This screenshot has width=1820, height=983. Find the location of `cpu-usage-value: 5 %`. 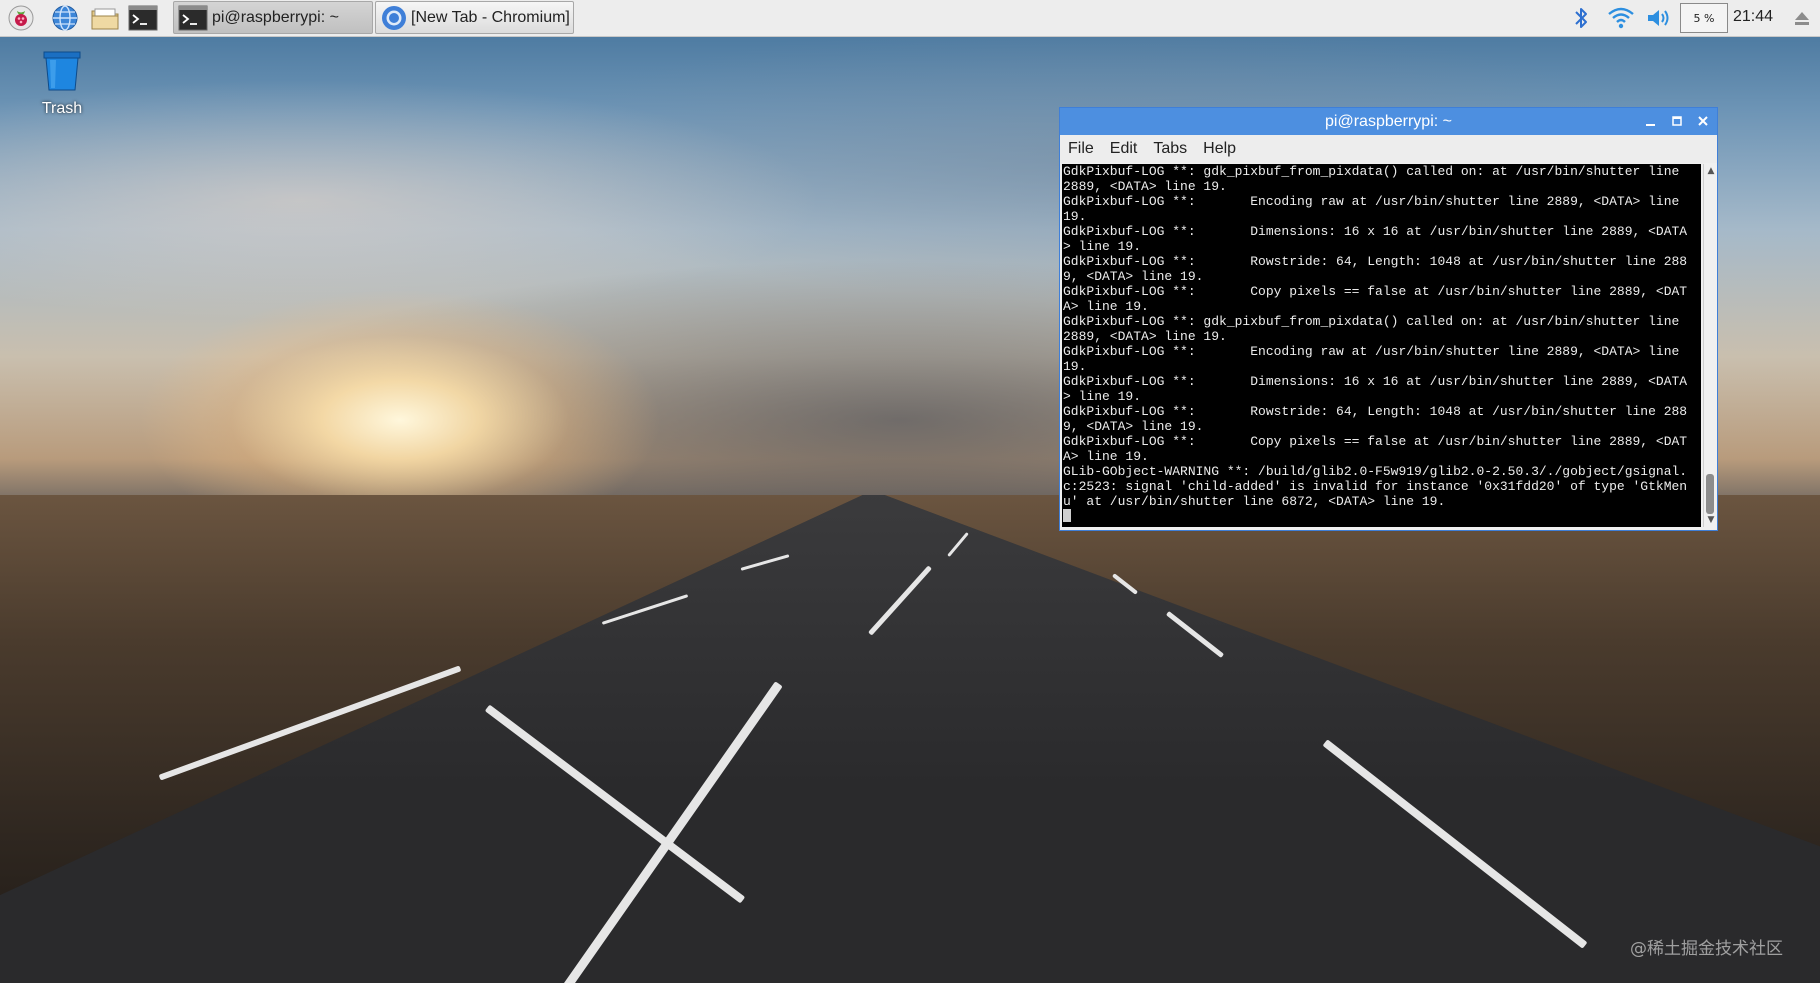

cpu-usage-value: 5 % is located at coordinates (1704, 18).